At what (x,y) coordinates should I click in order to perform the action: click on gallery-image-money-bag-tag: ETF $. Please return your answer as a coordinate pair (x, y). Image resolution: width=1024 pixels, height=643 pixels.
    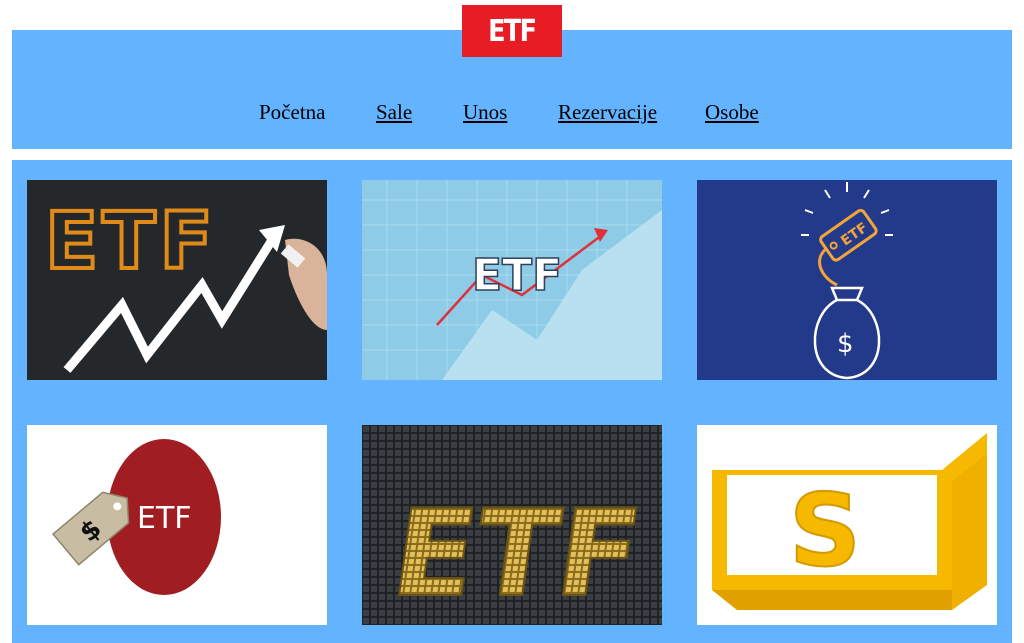
    Looking at the image, I should click on (847, 280).